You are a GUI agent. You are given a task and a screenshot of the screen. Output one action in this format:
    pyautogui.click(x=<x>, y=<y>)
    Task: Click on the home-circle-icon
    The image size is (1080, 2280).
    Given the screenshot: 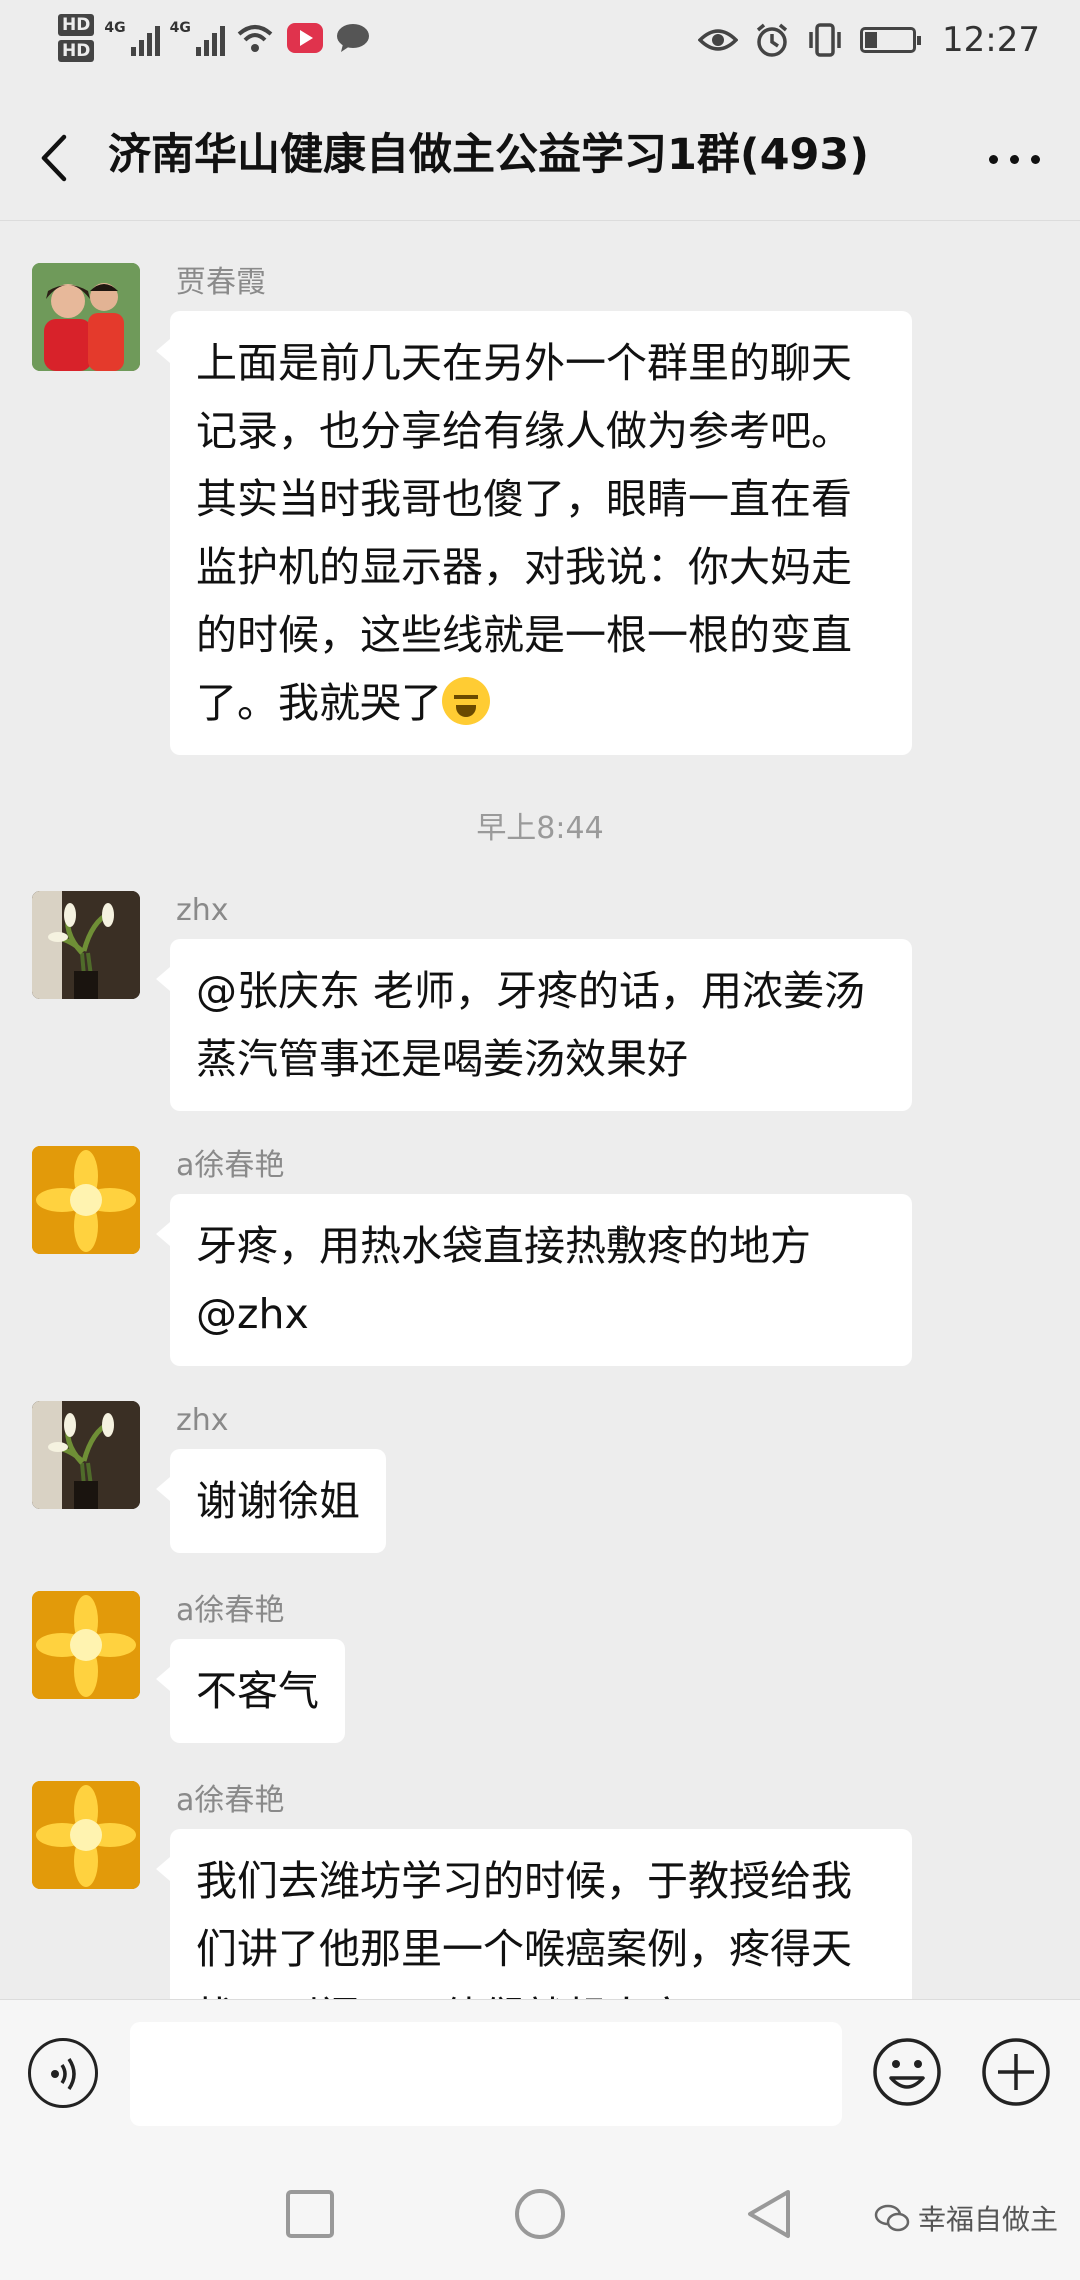 What is the action you would take?
    pyautogui.click(x=540, y=2214)
    